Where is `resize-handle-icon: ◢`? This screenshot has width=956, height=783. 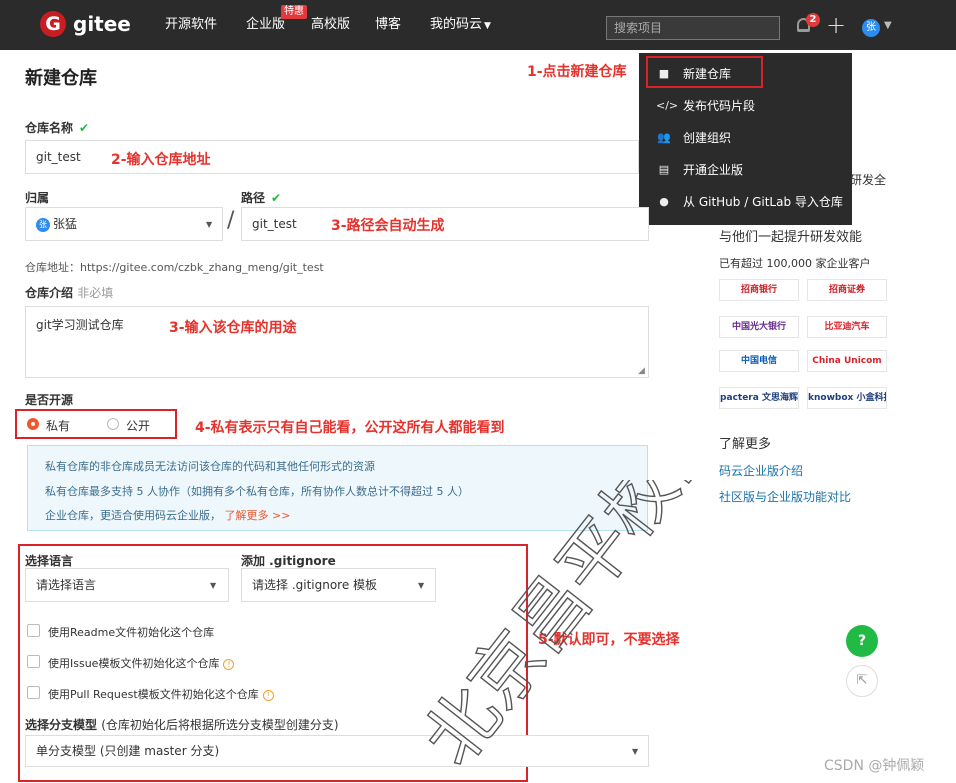 resize-handle-icon: ◢ is located at coordinates (641, 371).